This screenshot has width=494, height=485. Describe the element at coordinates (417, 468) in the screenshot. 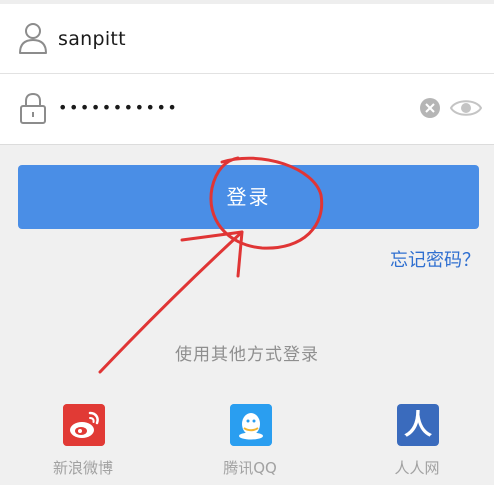

I see `renren-label: 人人网` at that location.